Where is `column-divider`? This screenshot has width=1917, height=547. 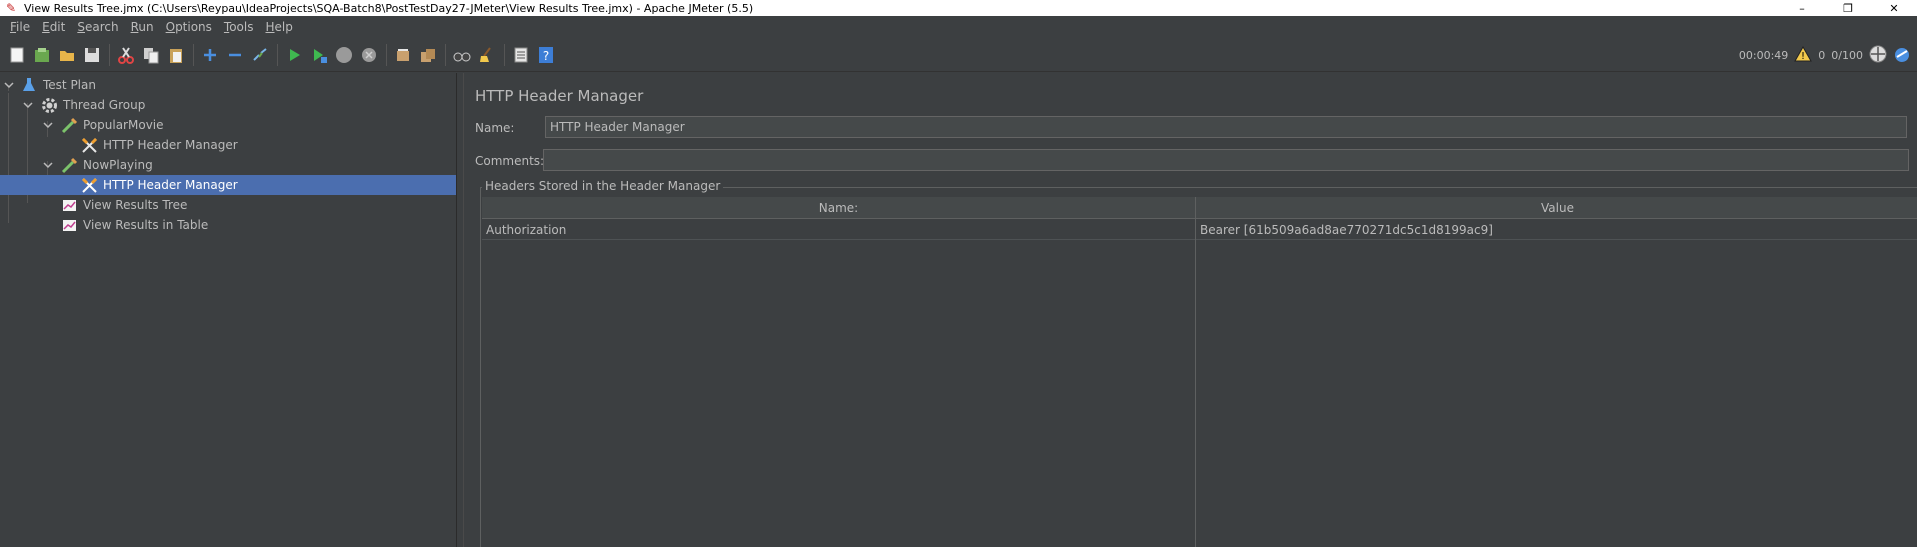
column-divider is located at coordinates (1195, 372).